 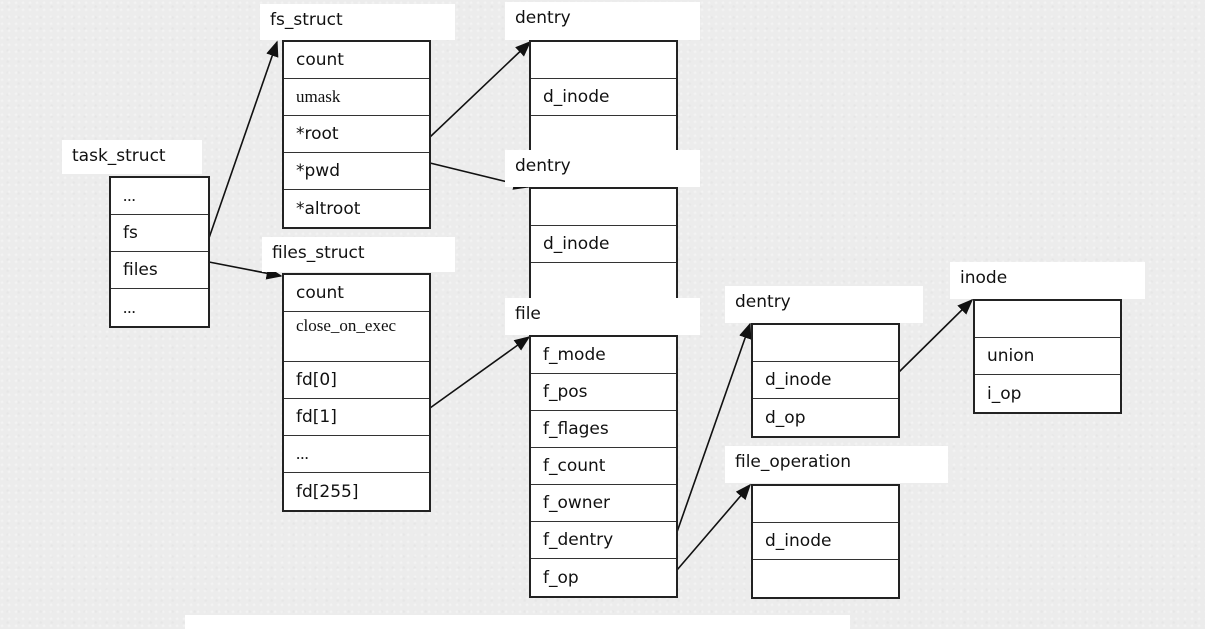 What do you see at coordinates (327, 491) in the screenshot?
I see `field: fd[255]` at bounding box center [327, 491].